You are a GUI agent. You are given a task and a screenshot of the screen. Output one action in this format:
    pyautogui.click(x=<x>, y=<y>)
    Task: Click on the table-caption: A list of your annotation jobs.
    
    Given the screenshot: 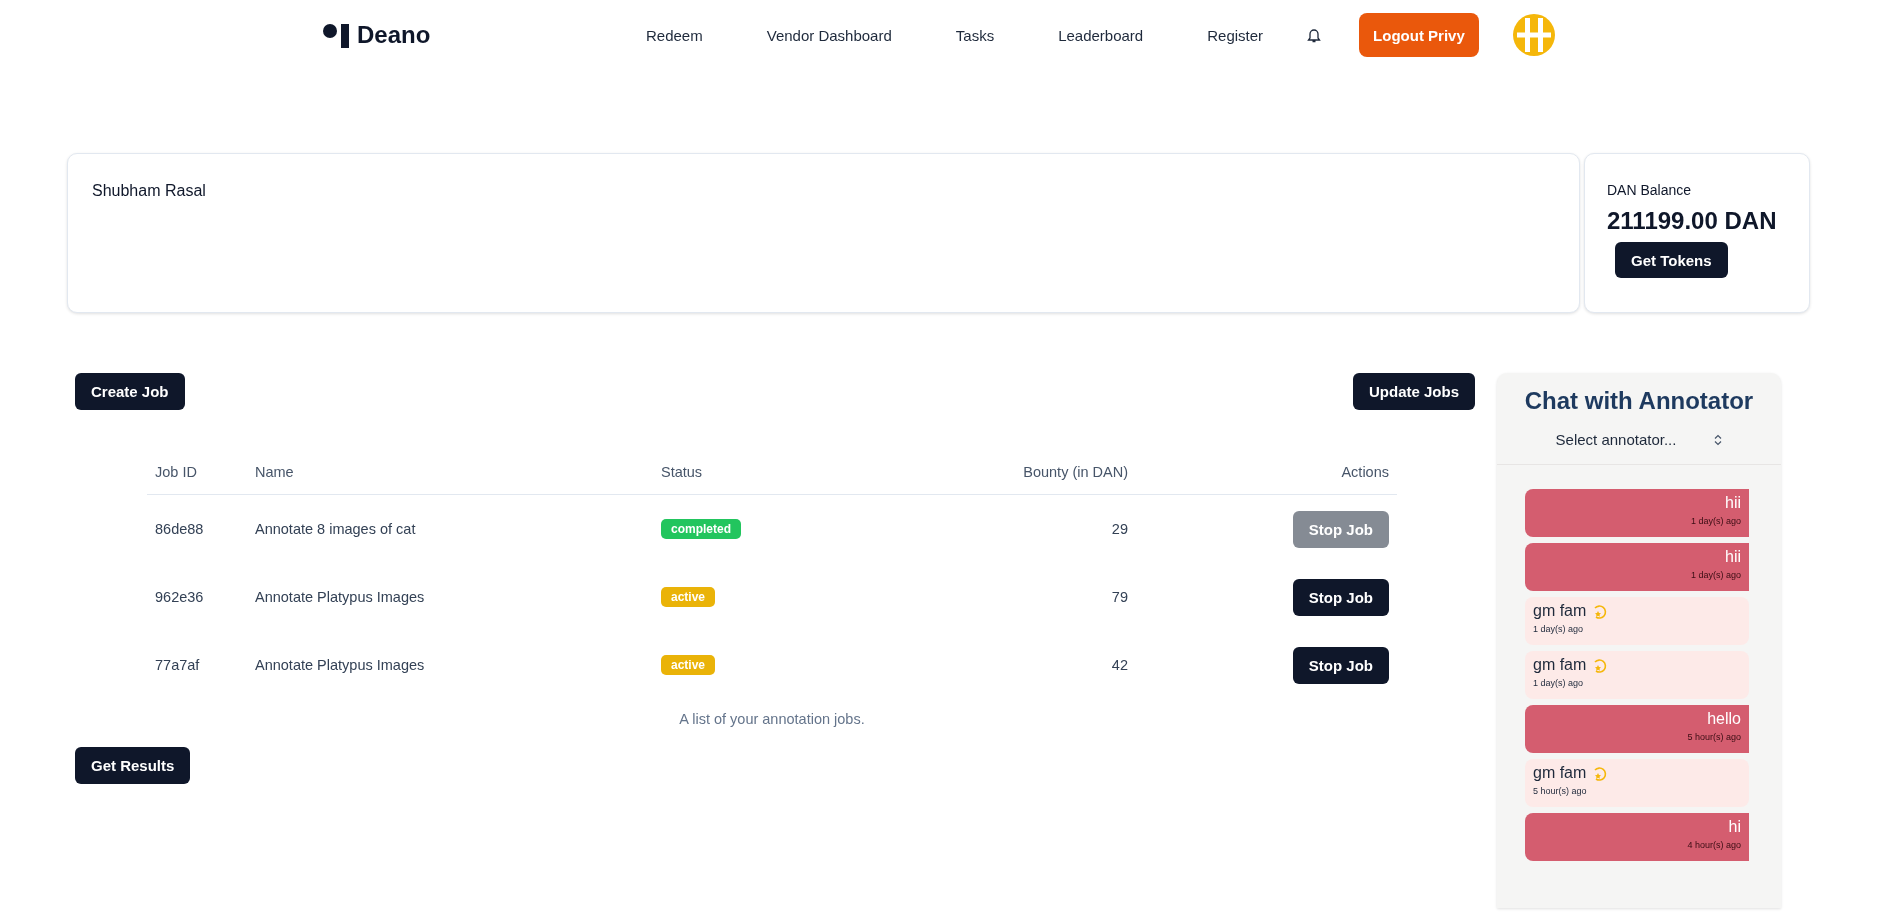 What is the action you would take?
    pyautogui.click(x=772, y=718)
    